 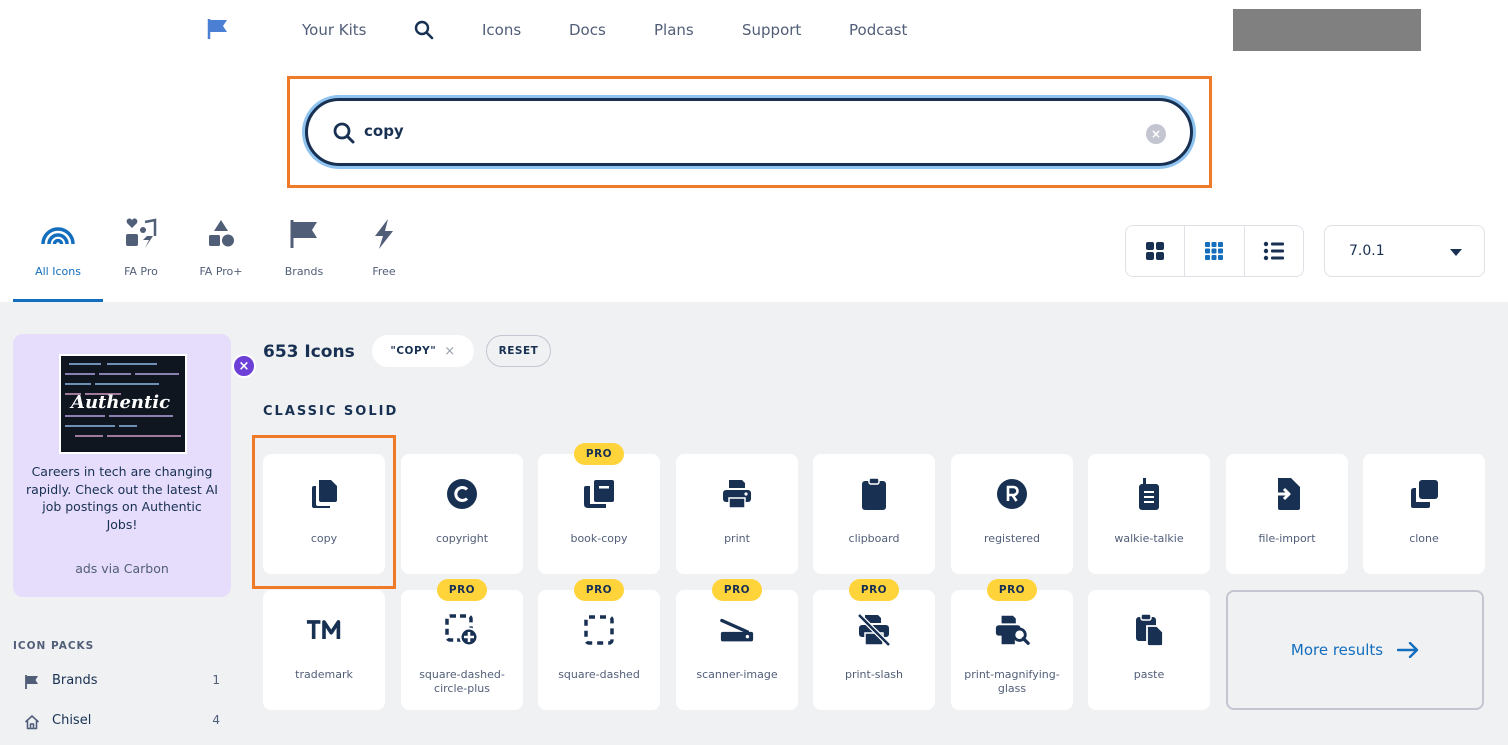 What do you see at coordinates (874, 494) in the screenshot?
I see `clipboard-icon` at bounding box center [874, 494].